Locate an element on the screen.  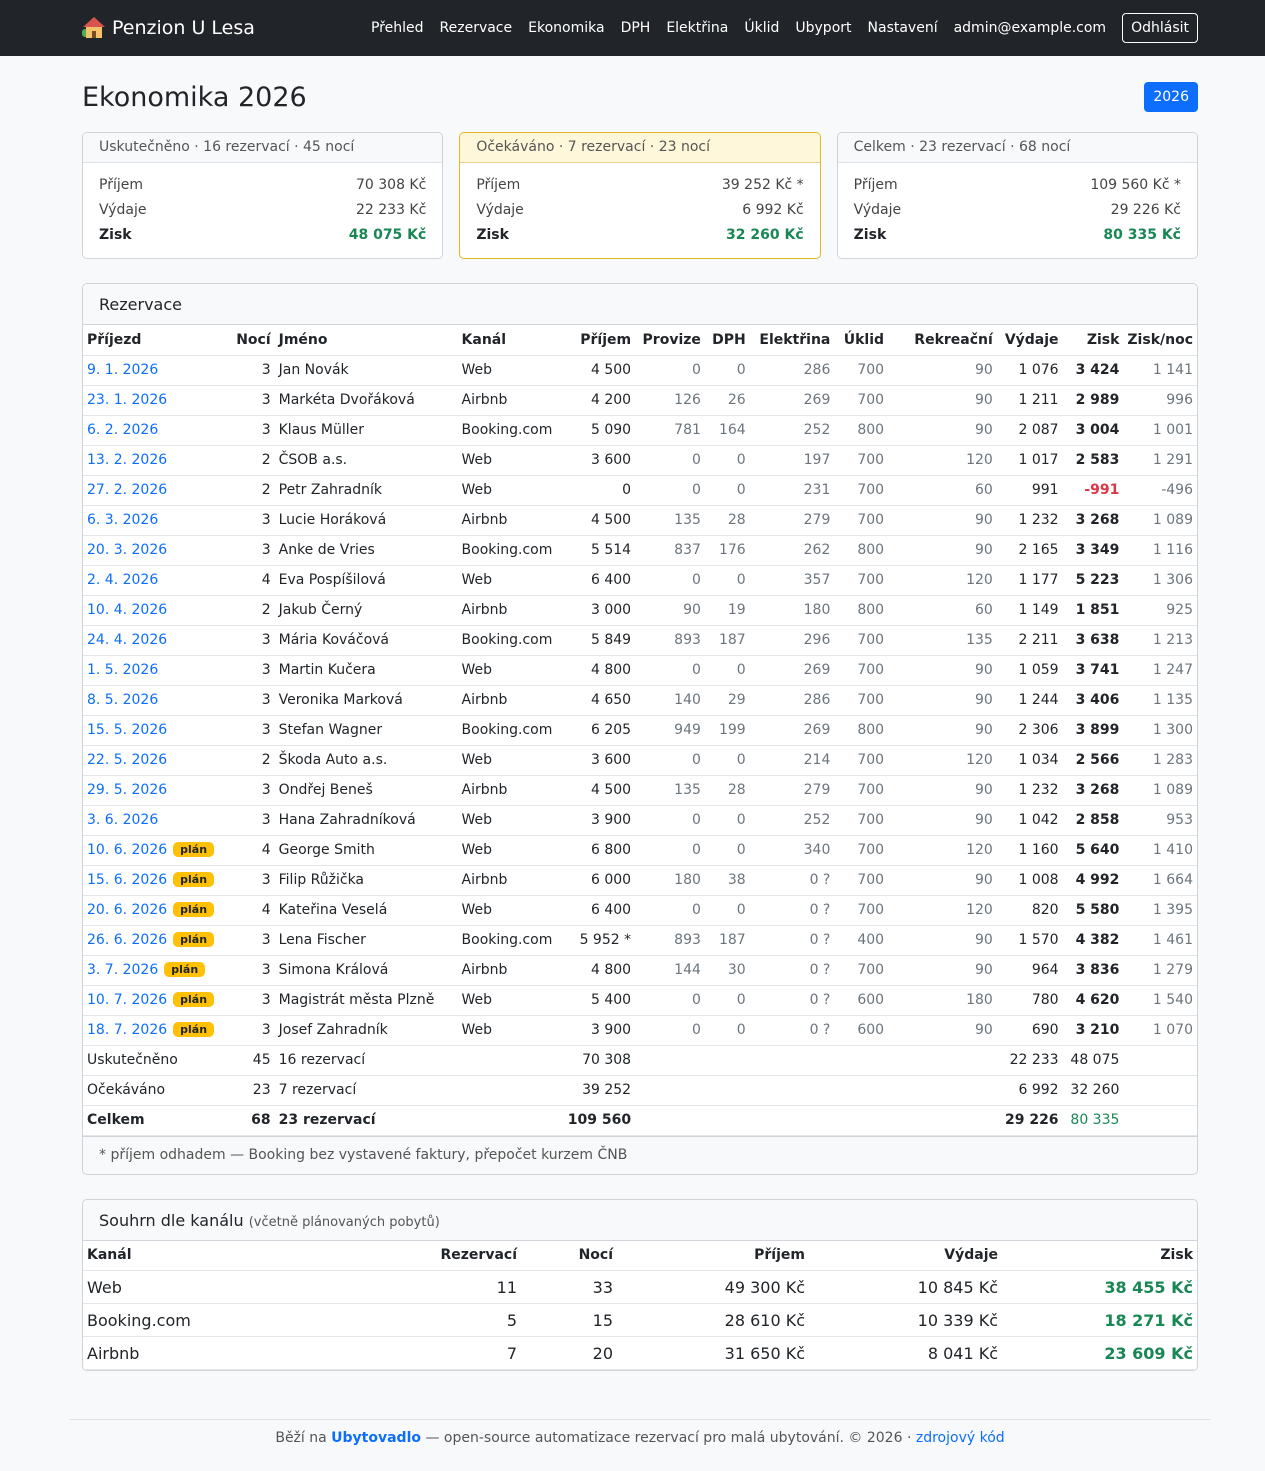
totals-expenses: 6 992 is located at coordinates (1029, 1090).